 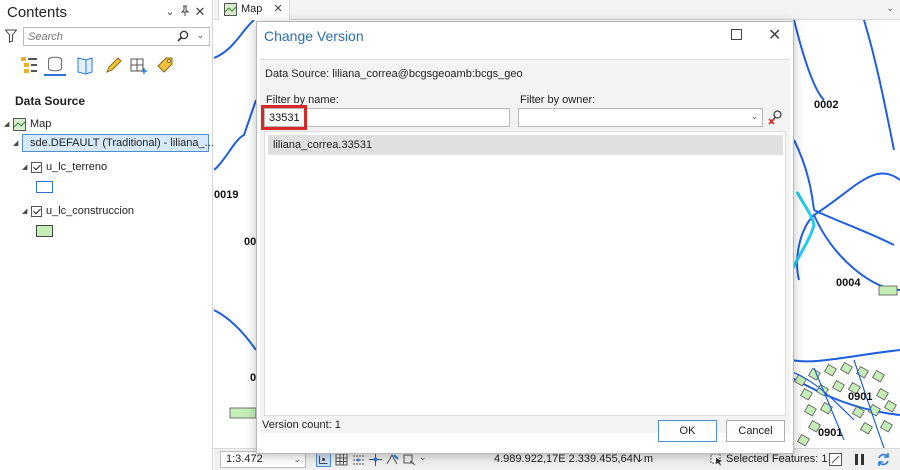 What do you see at coordinates (323, 459) in the screenshot?
I see `grid-snap-icon` at bounding box center [323, 459].